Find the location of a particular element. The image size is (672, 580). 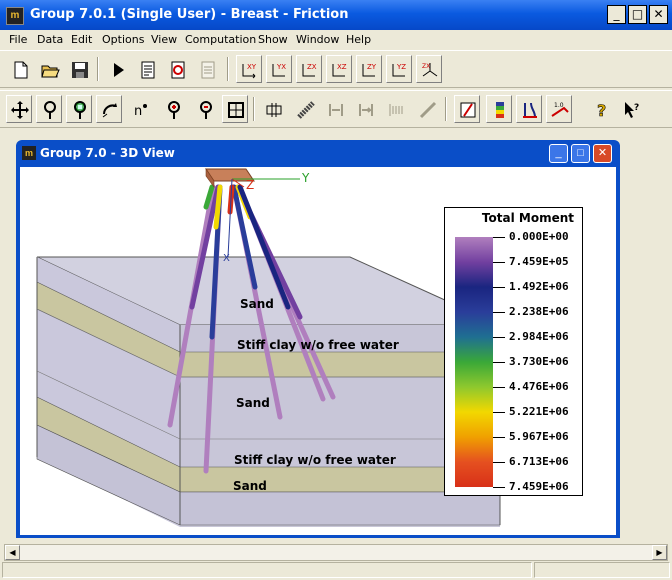

pile-spring-disabled-icon is located at coordinates (395, 109).